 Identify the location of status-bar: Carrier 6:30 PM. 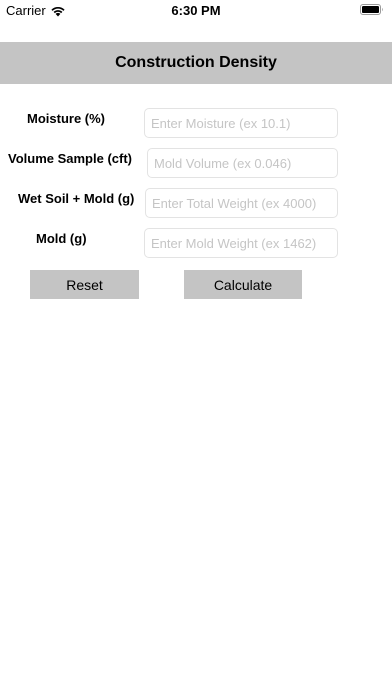
(196, 11).